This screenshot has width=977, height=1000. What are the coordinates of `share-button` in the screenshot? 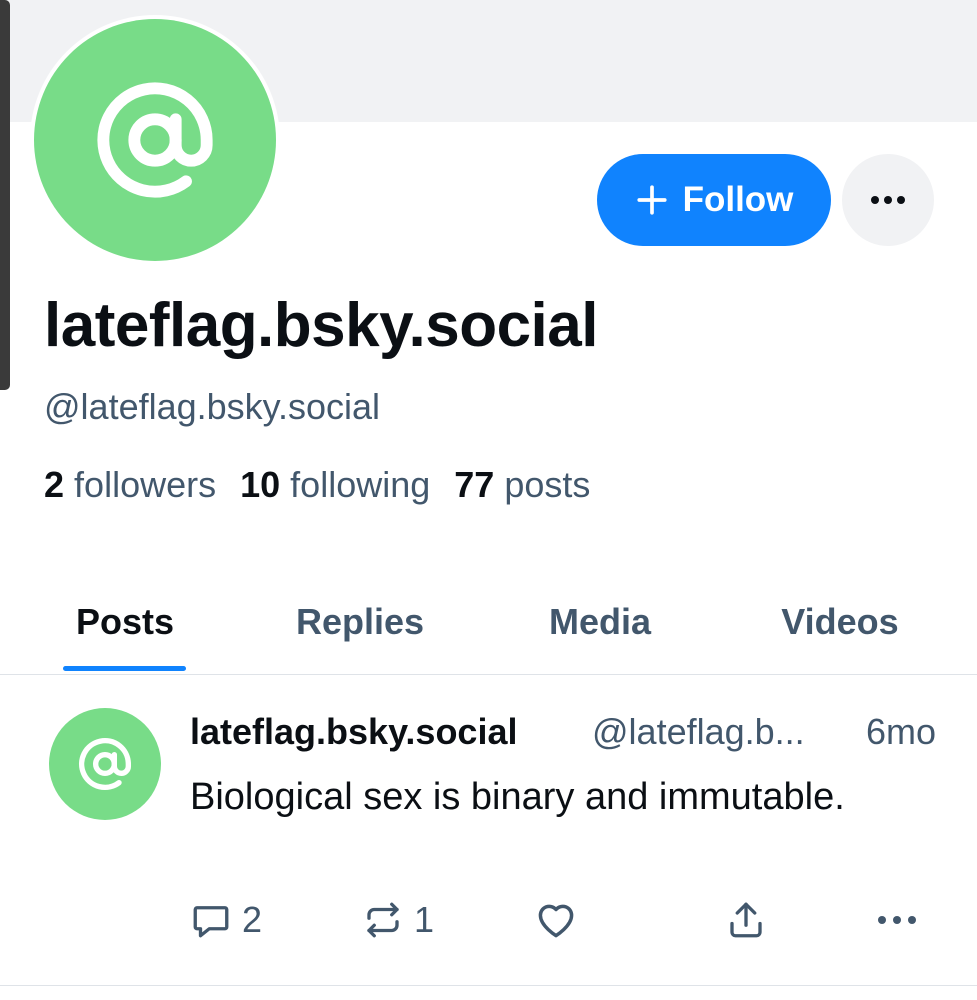 It's located at (746, 920).